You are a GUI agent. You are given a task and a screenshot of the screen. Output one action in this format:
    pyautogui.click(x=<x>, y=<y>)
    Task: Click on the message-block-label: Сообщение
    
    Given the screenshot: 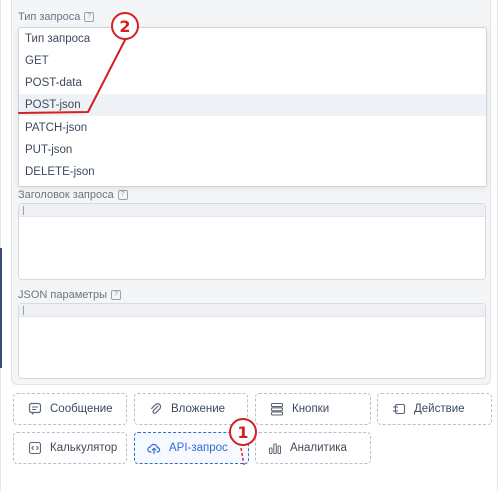 What is the action you would take?
    pyautogui.click(x=81, y=409)
    